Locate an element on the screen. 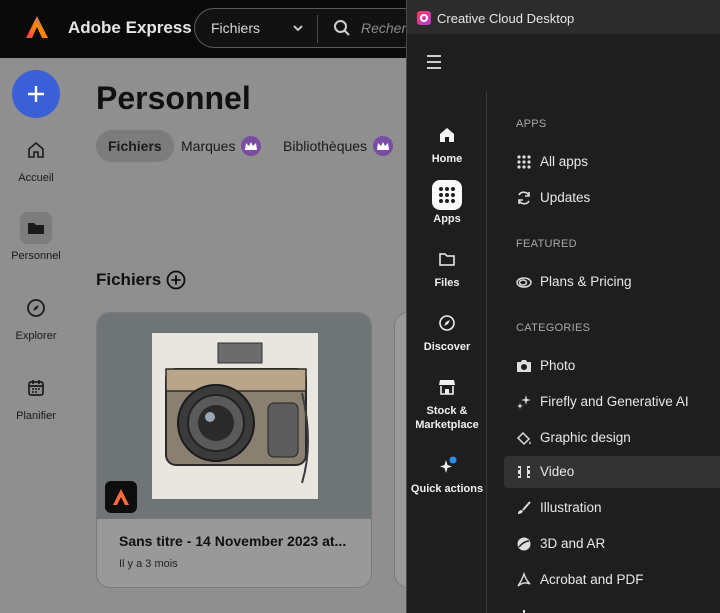  rail-label: Personnel is located at coordinates (36, 256).